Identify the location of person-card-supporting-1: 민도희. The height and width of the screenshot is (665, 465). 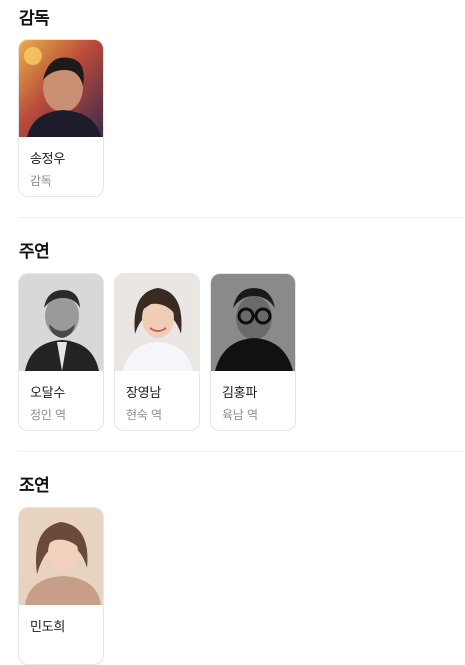
(61, 586).